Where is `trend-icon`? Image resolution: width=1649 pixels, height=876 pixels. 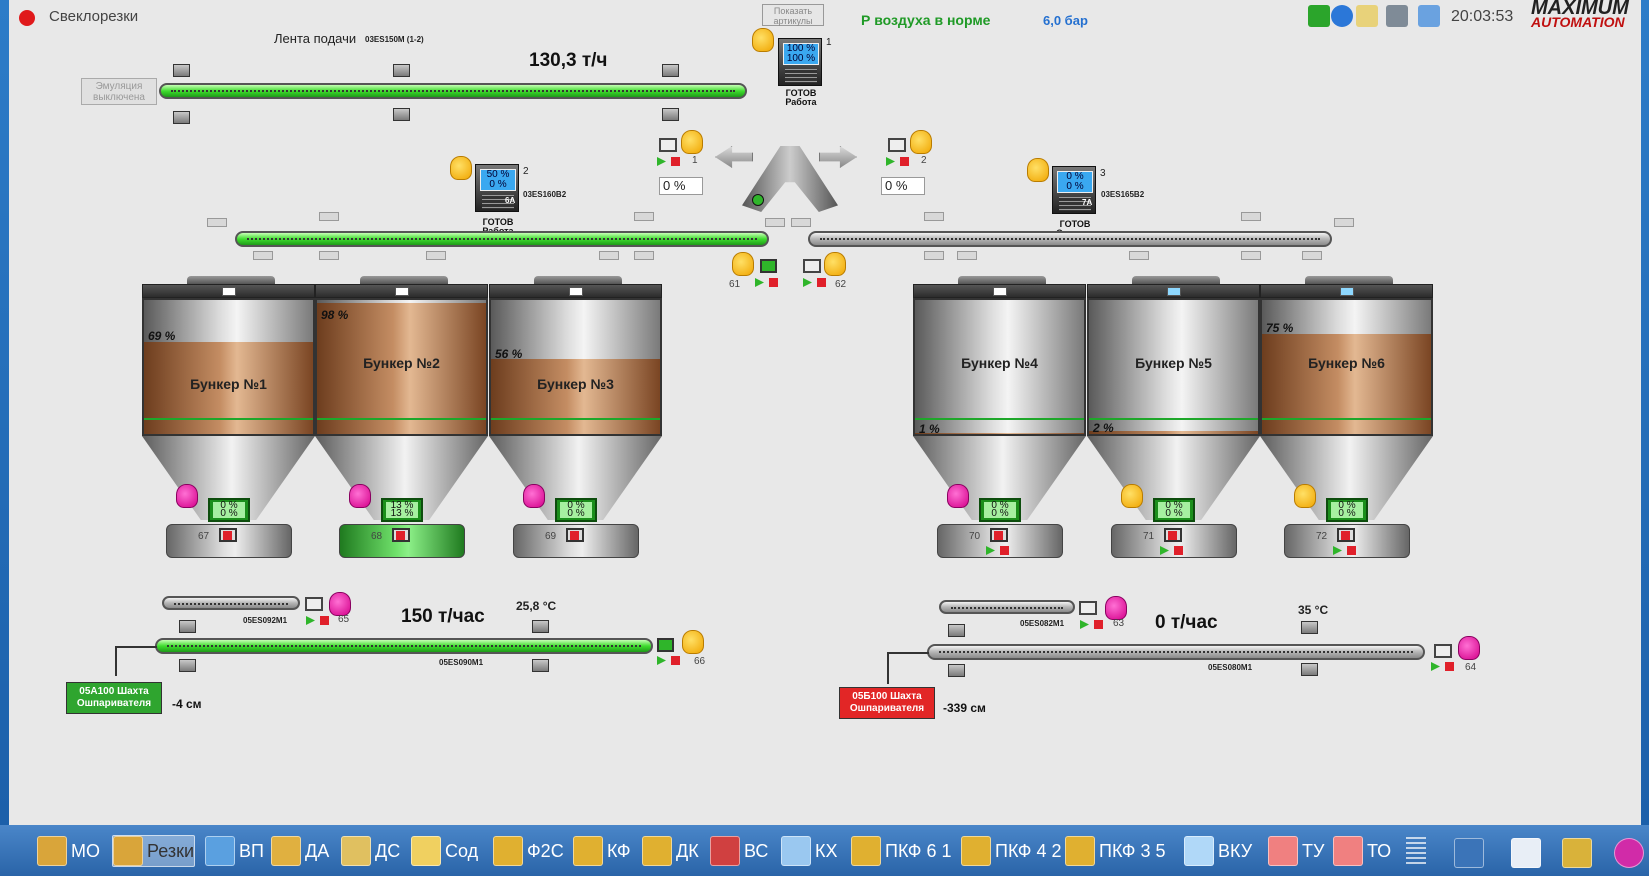 trend-icon is located at coordinates (1526, 853).